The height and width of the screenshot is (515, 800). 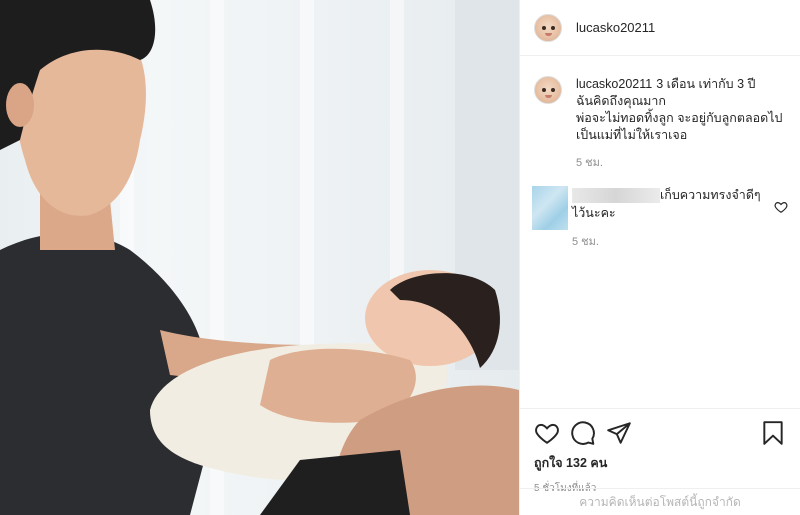 I want to click on comment-line: ไว้นะคะ, so click(x=594, y=213).